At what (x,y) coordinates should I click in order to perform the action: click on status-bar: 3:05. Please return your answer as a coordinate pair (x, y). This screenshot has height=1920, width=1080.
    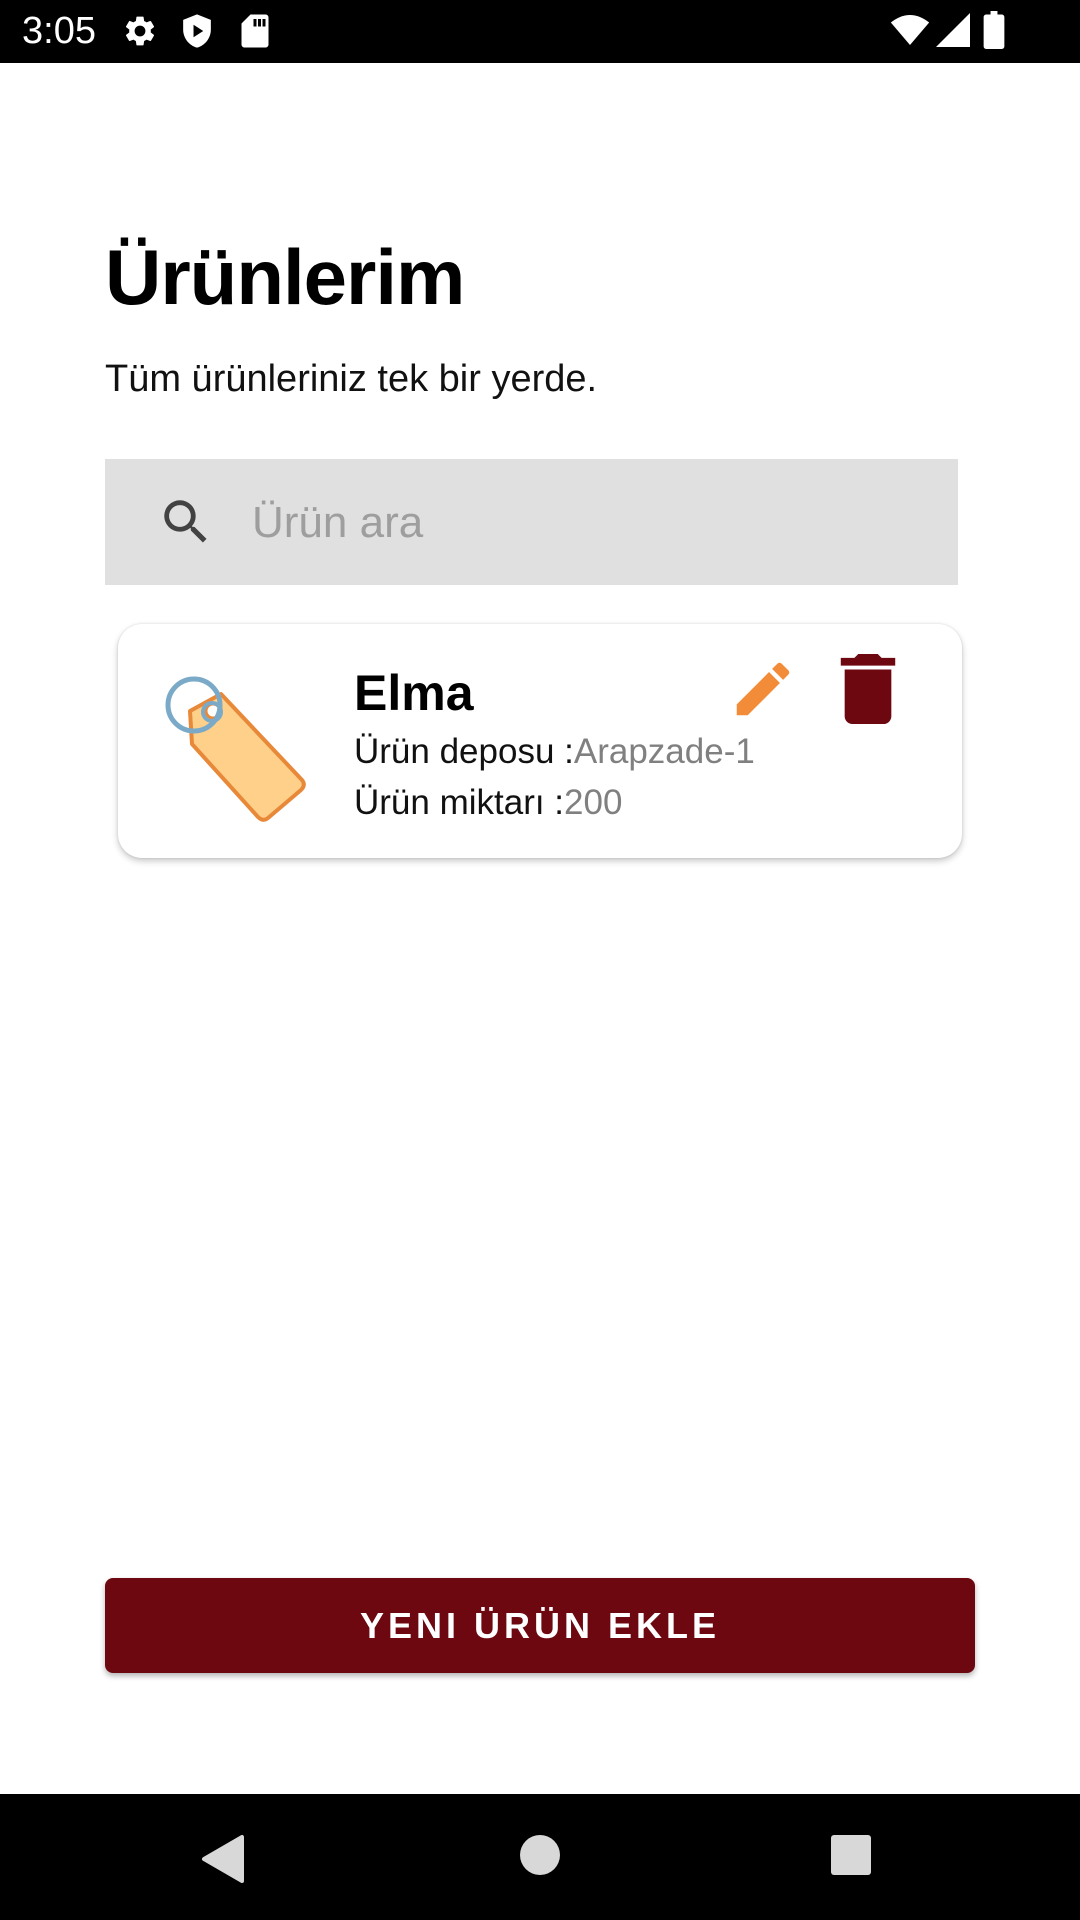
    Looking at the image, I should click on (540, 31).